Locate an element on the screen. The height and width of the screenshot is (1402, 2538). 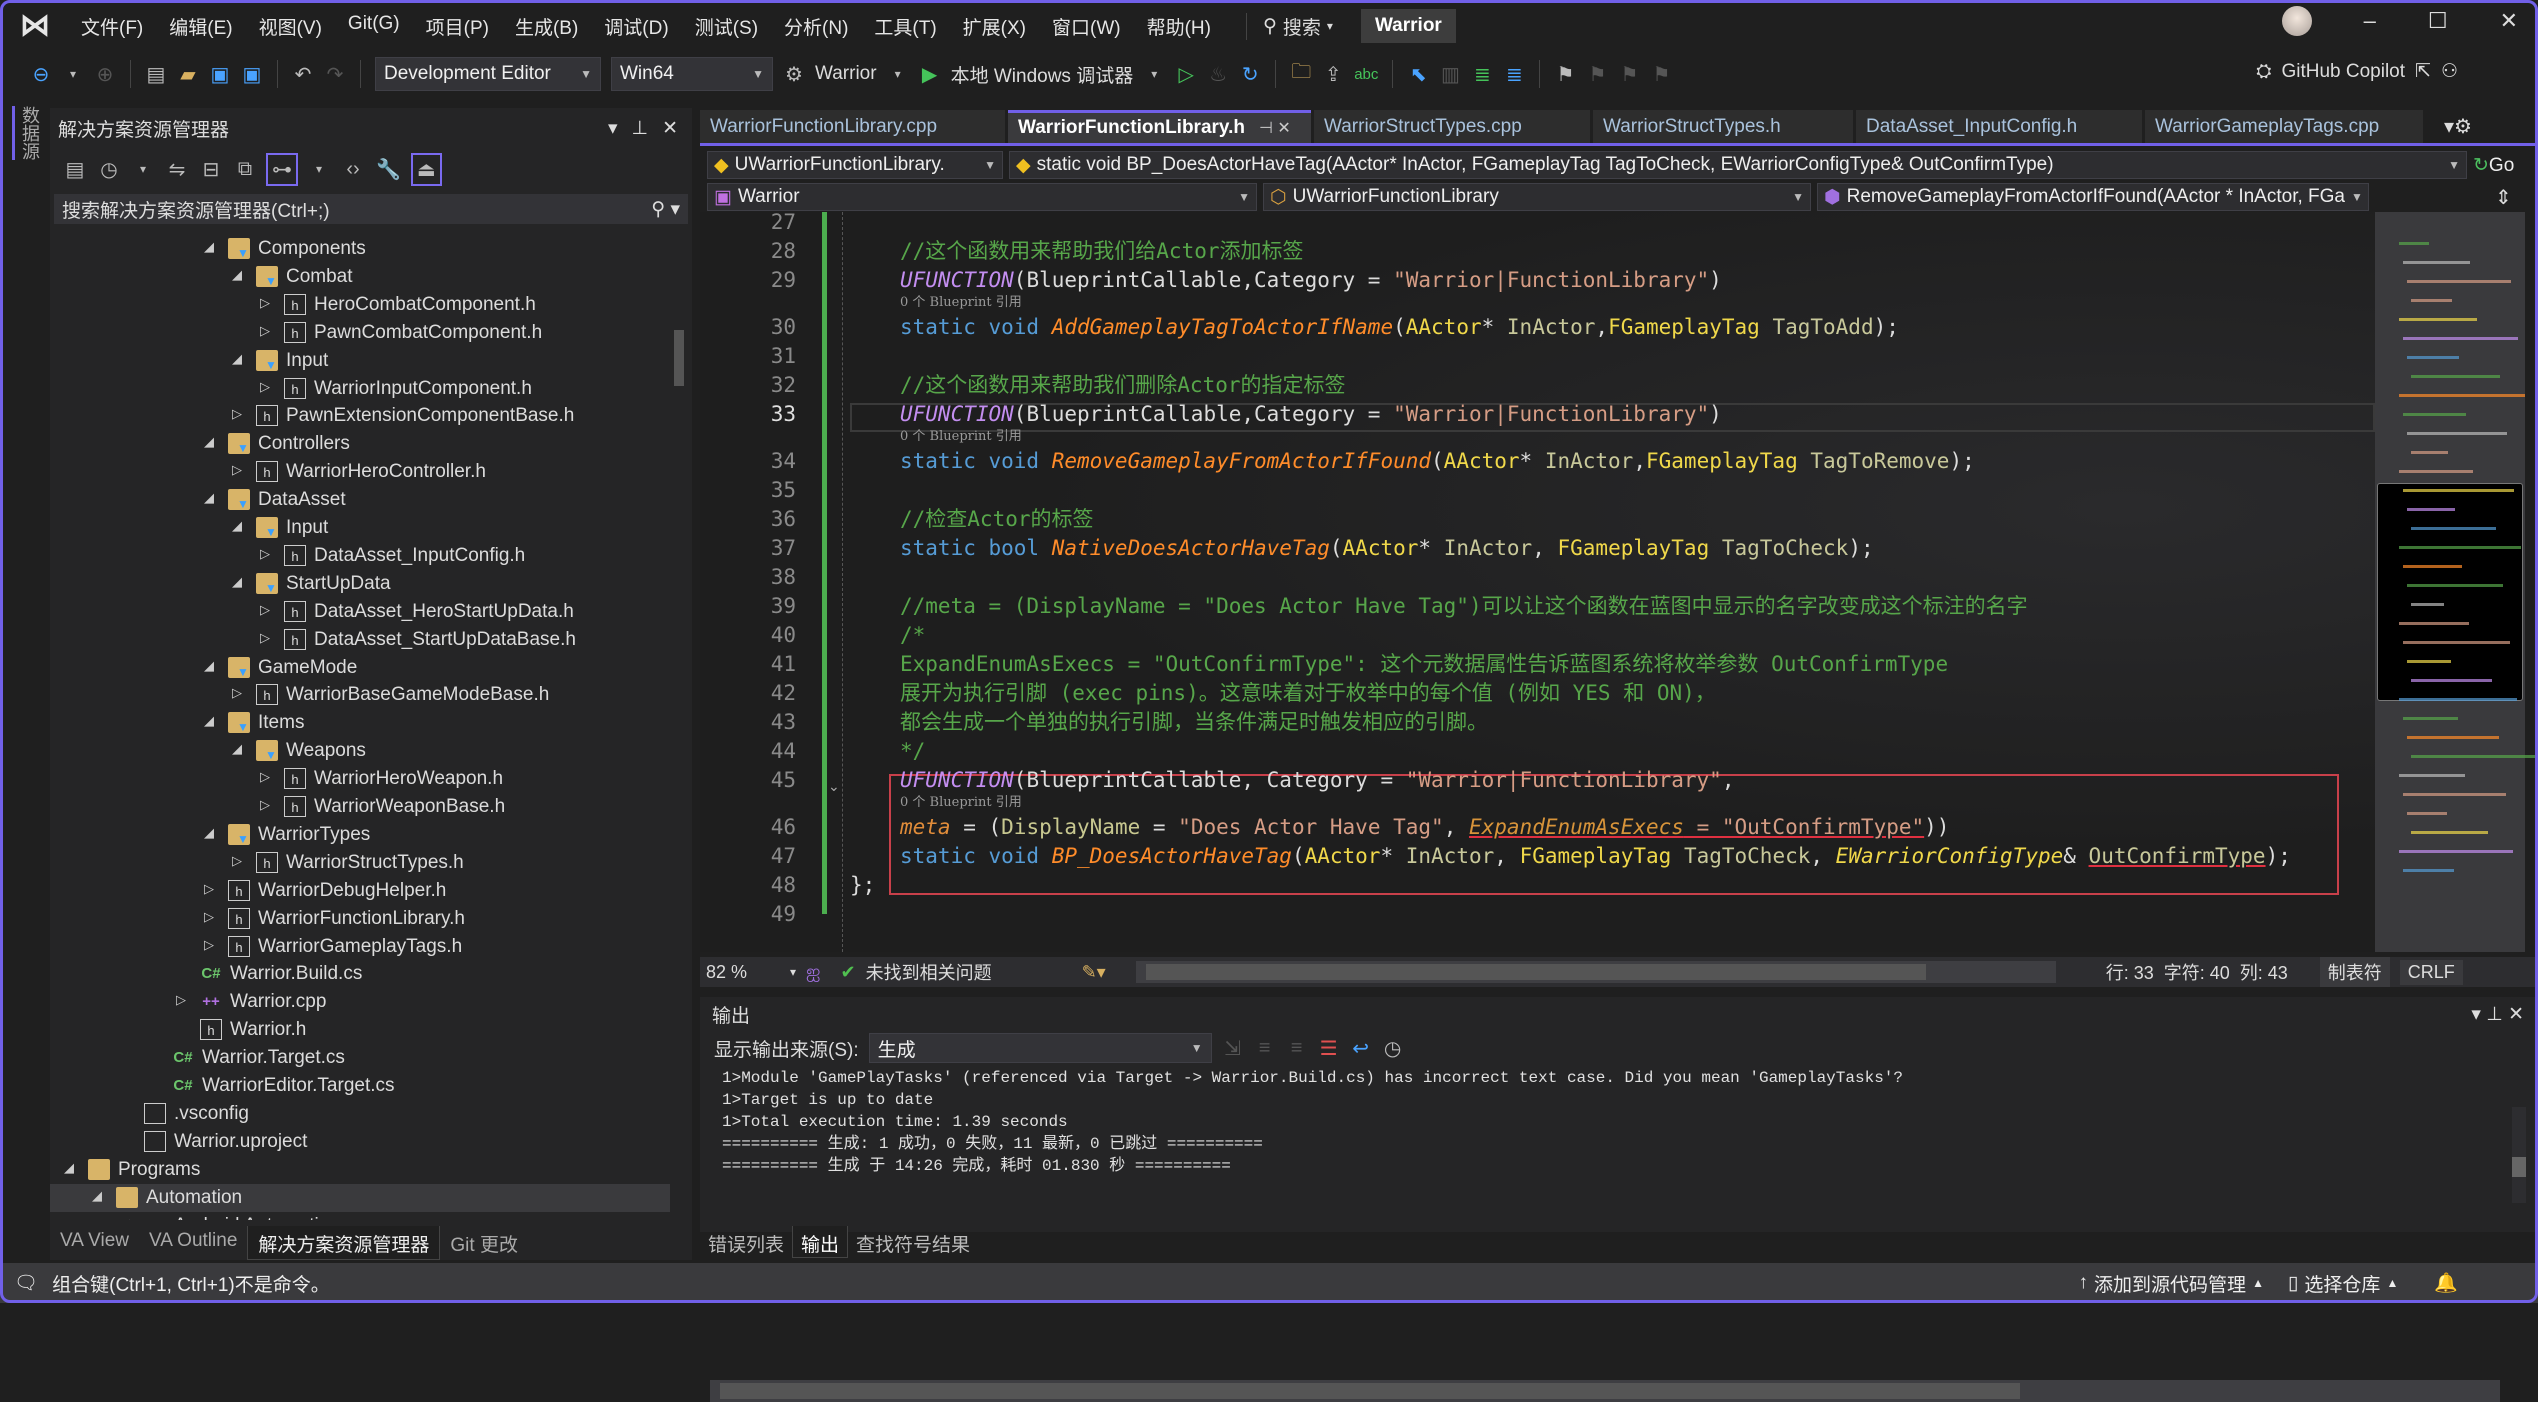
minimize-button: – is located at coordinates (2370, 21).